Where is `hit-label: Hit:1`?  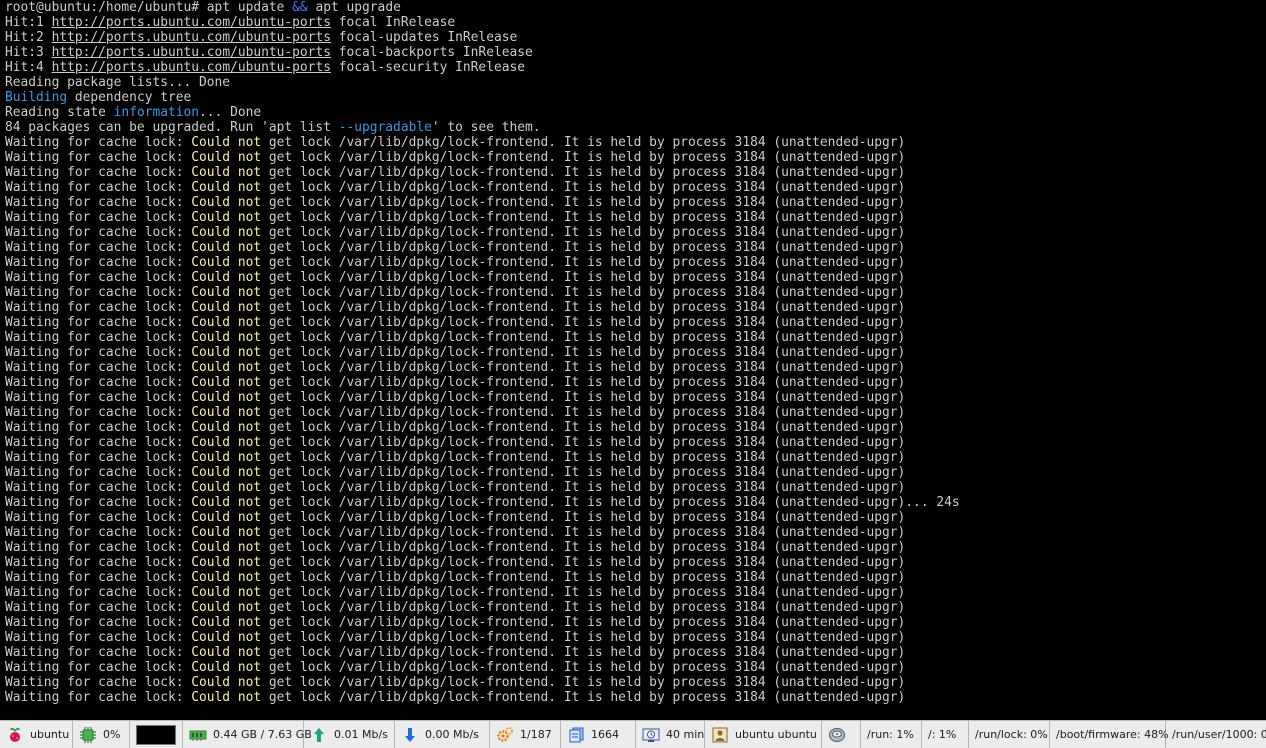 hit-label: Hit:1 is located at coordinates (24, 22).